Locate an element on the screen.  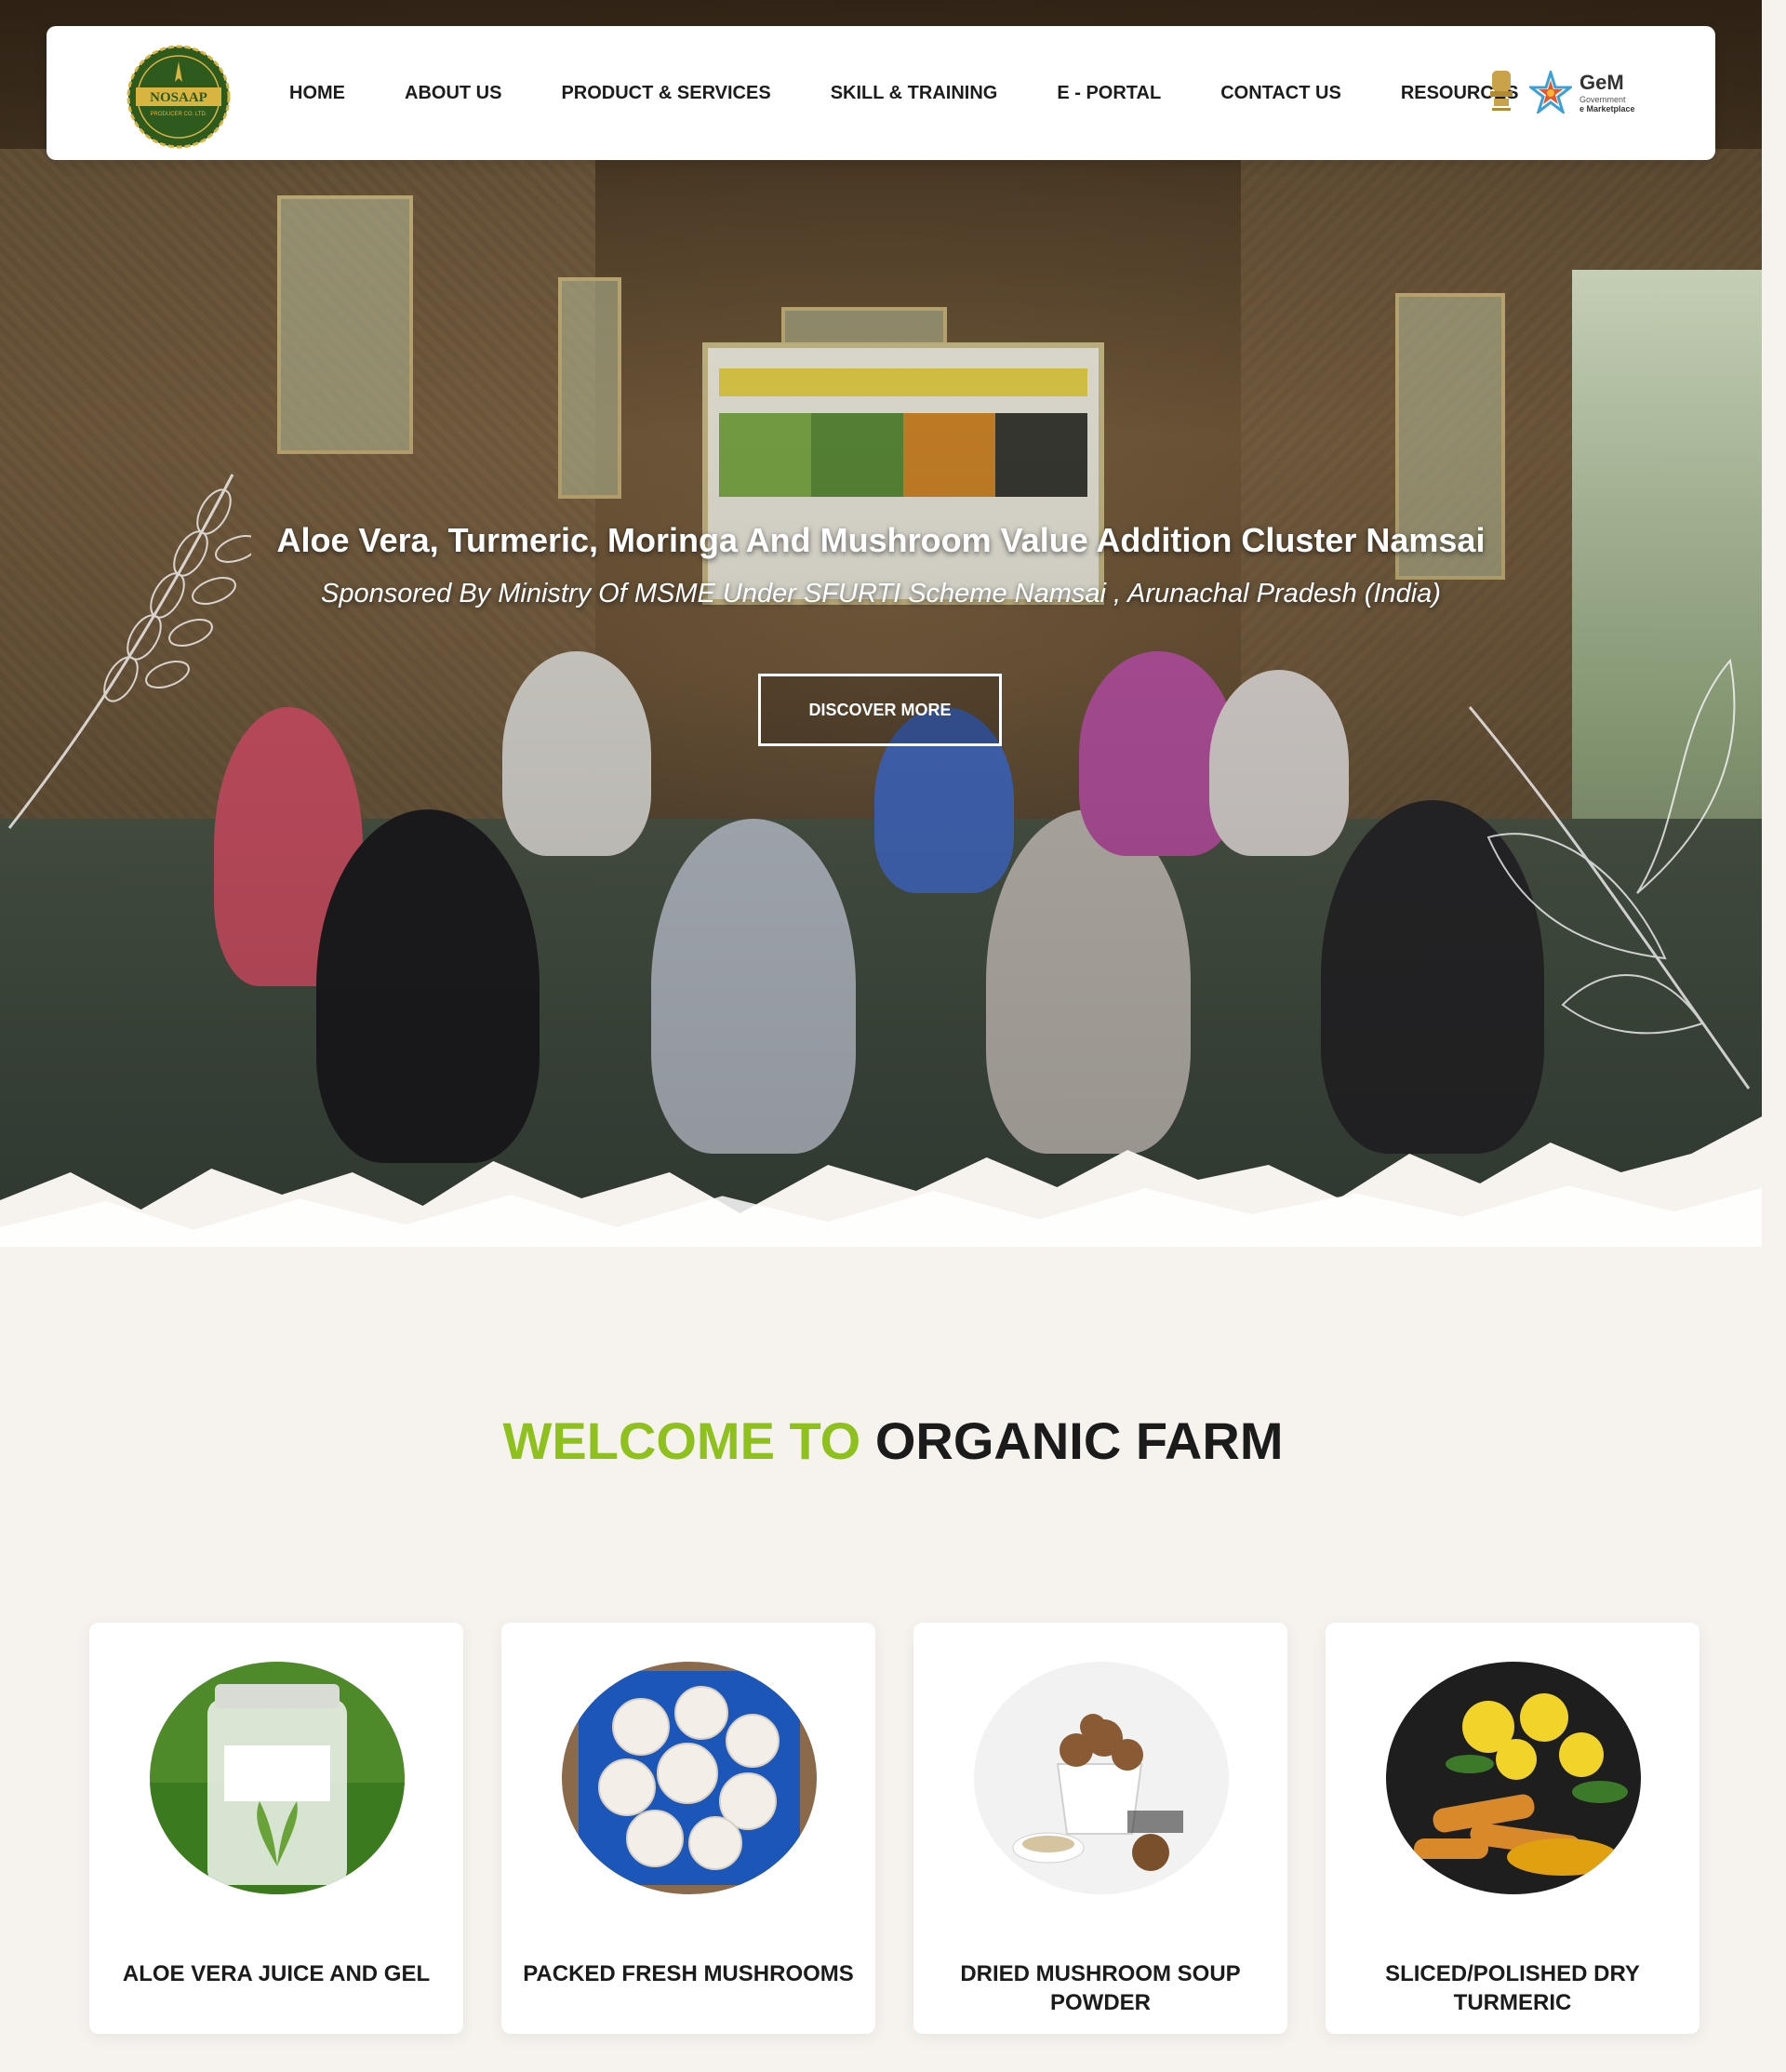
product-label: DRIED MUSHROOM SOUP POWDER is located at coordinates (1100, 1988).